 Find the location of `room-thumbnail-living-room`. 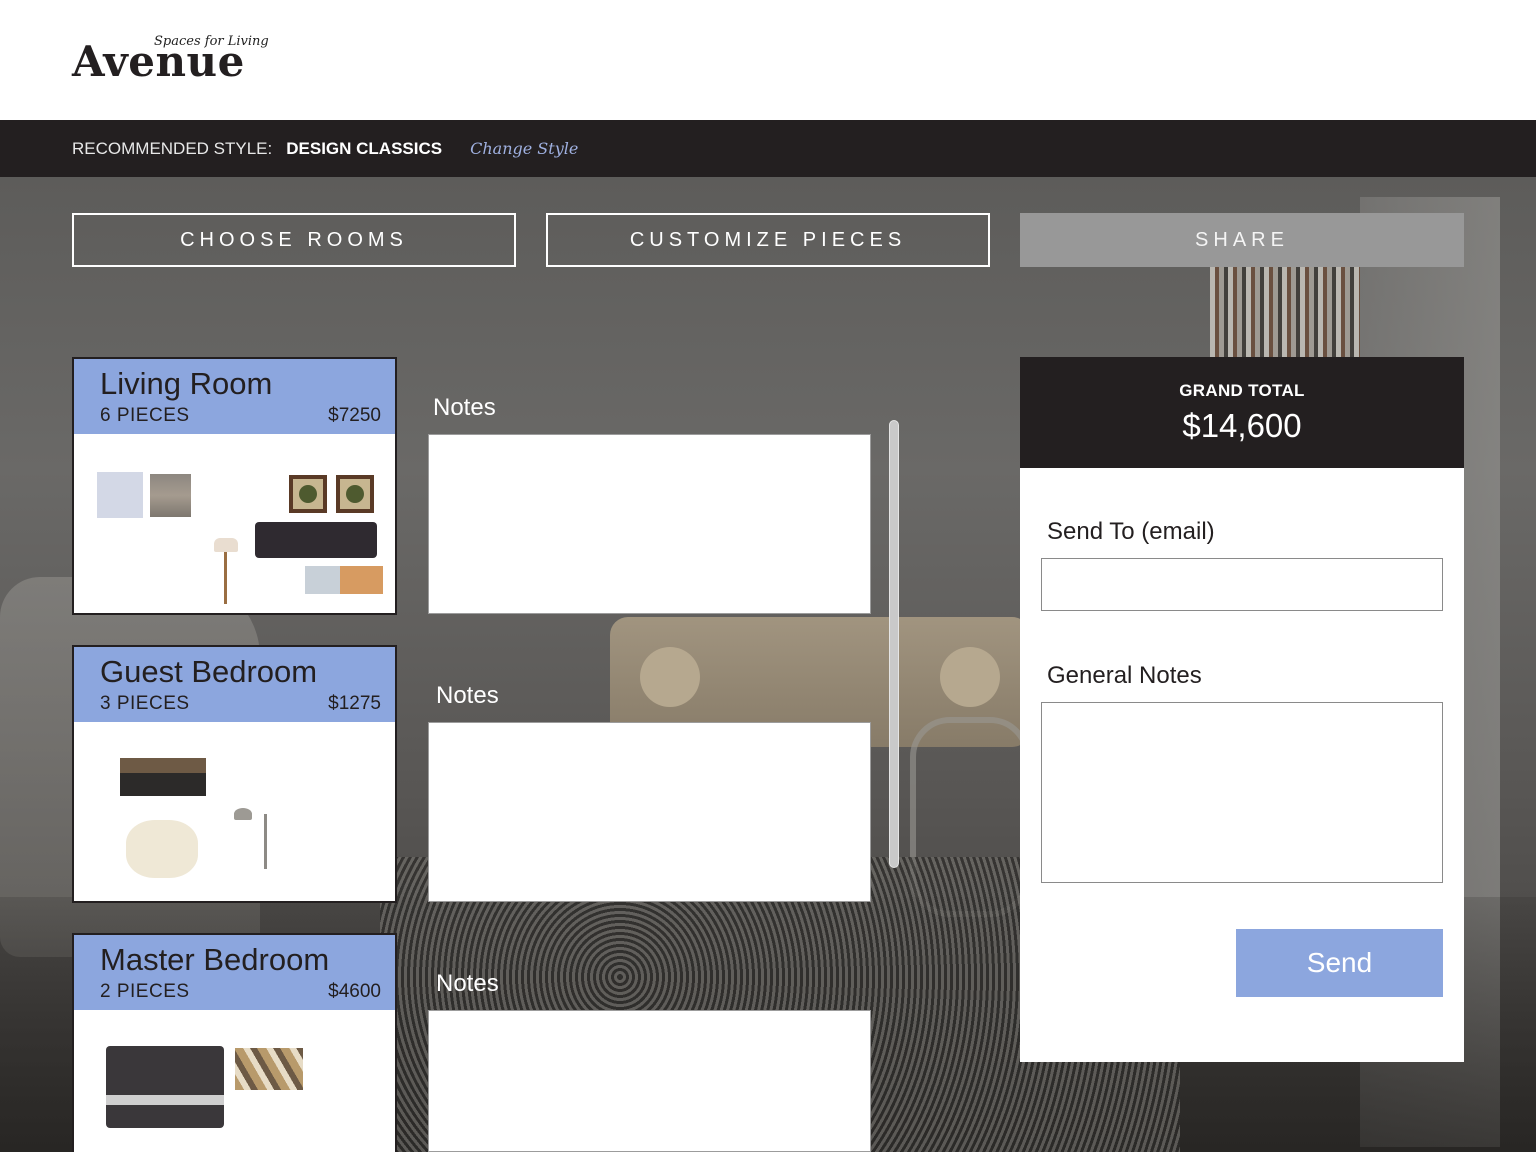

room-thumbnail-living-room is located at coordinates (234, 523).